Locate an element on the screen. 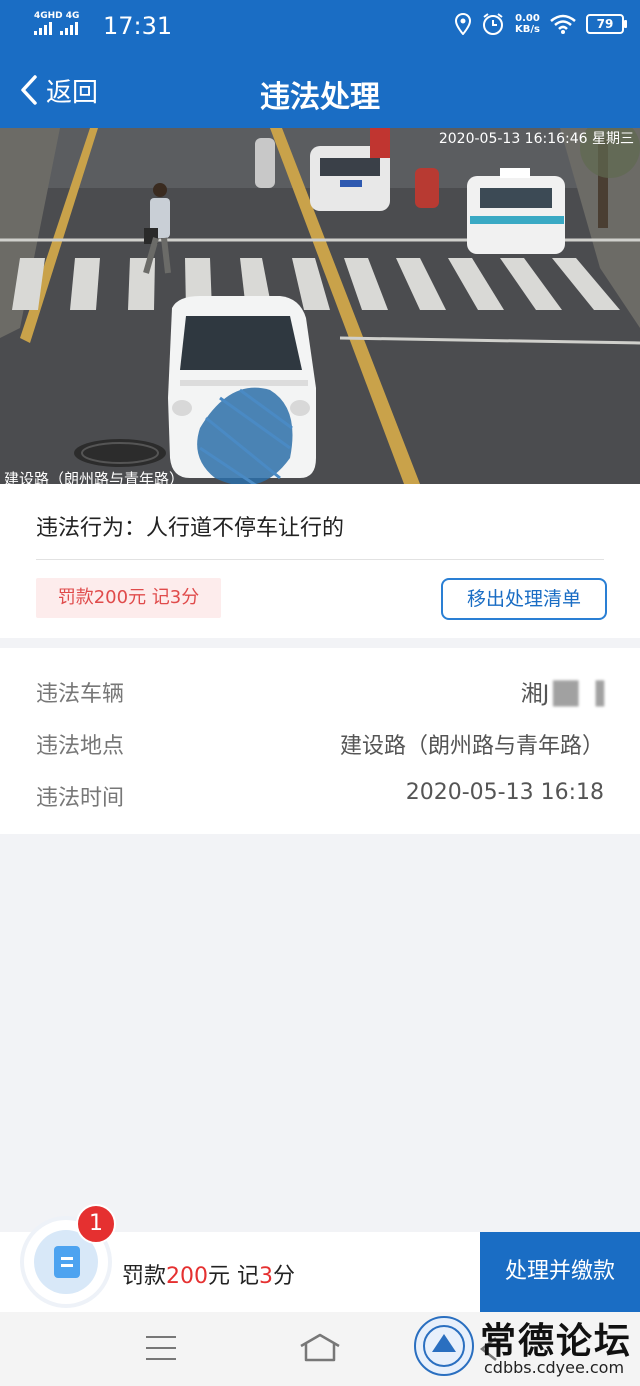 The width and height of the screenshot is (640, 1386). location-icon is located at coordinates (463, 24).